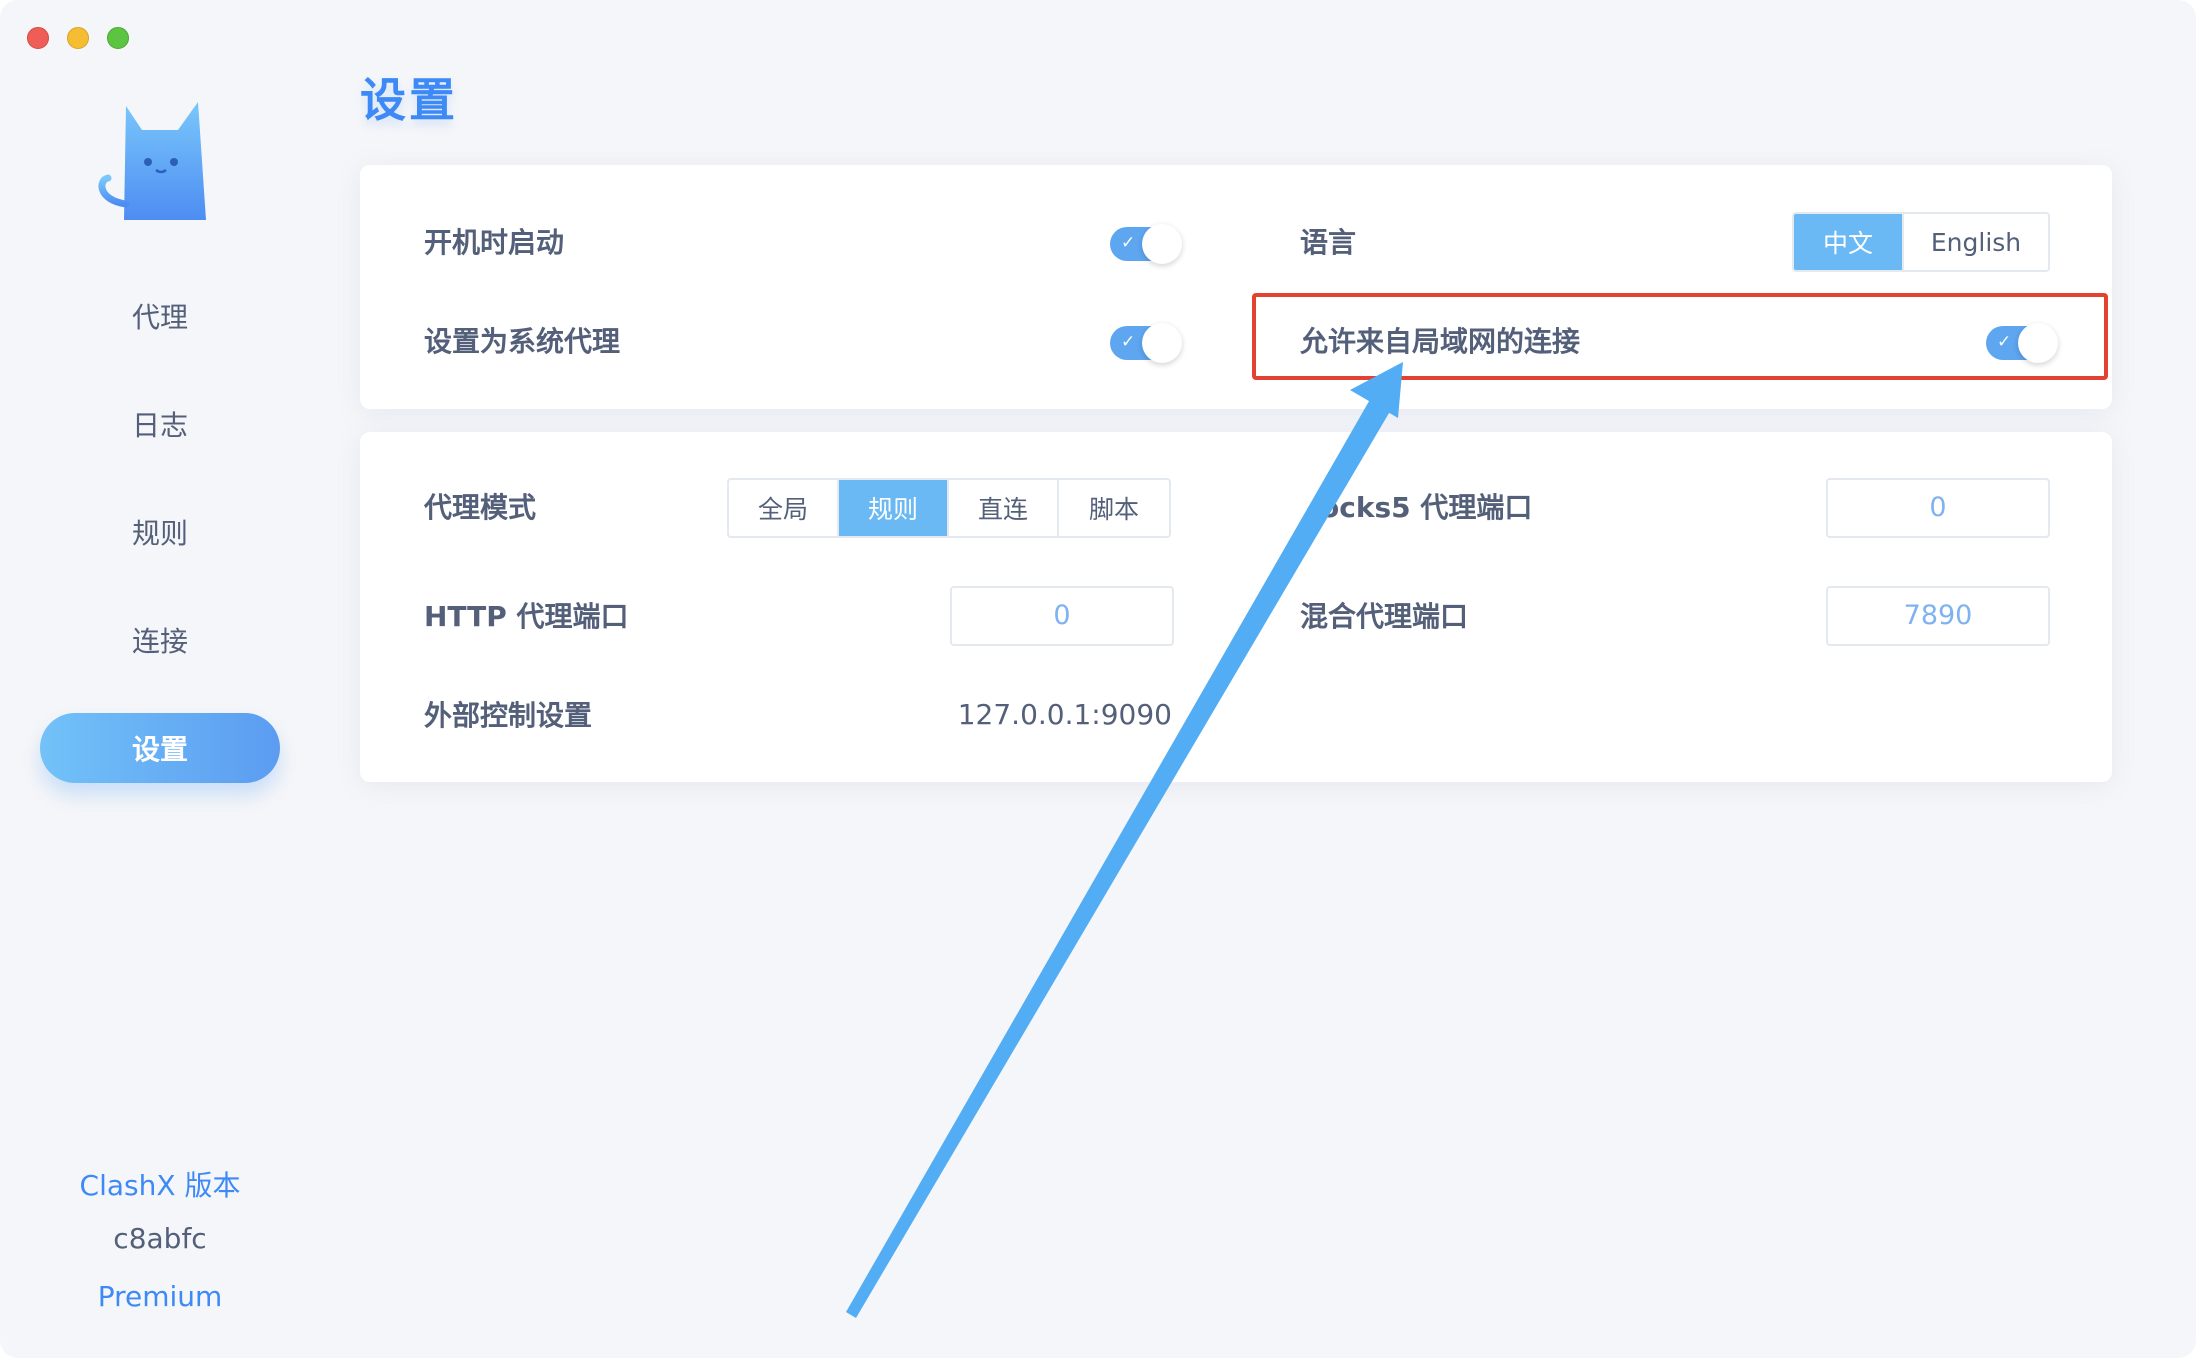 Image resolution: width=2196 pixels, height=1358 pixels. I want to click on sidebar-item-label: 设置, so click(159, 749).